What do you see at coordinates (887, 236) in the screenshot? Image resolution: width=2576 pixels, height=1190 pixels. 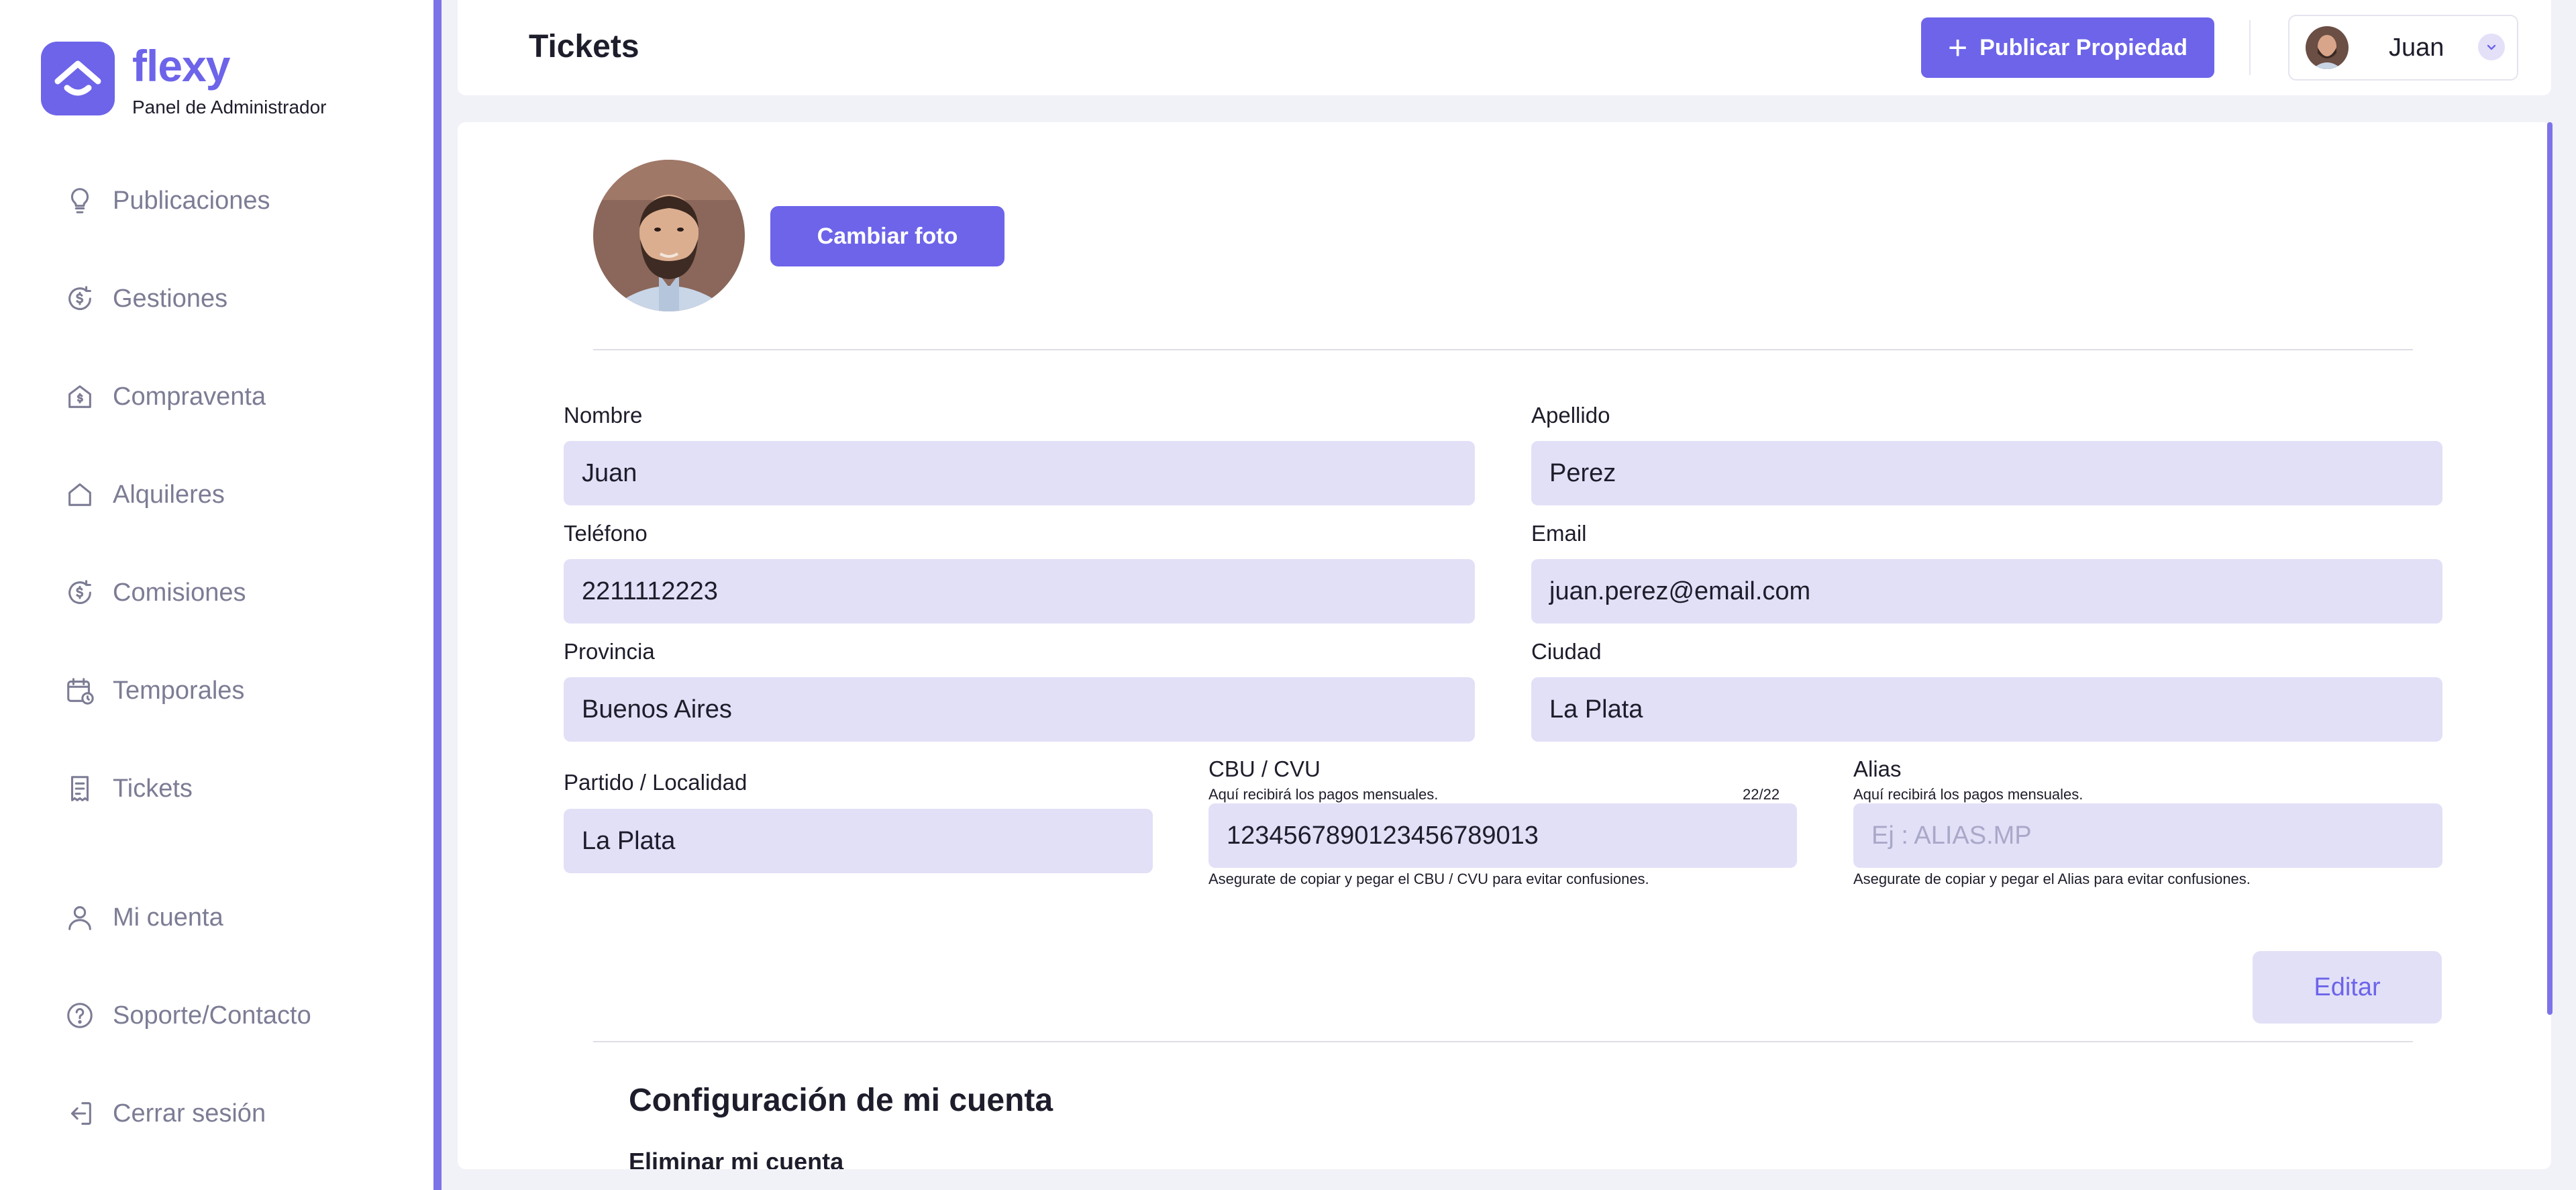 I see `change-photo-button: Cambiar foto` at bounding box center [887, 236].